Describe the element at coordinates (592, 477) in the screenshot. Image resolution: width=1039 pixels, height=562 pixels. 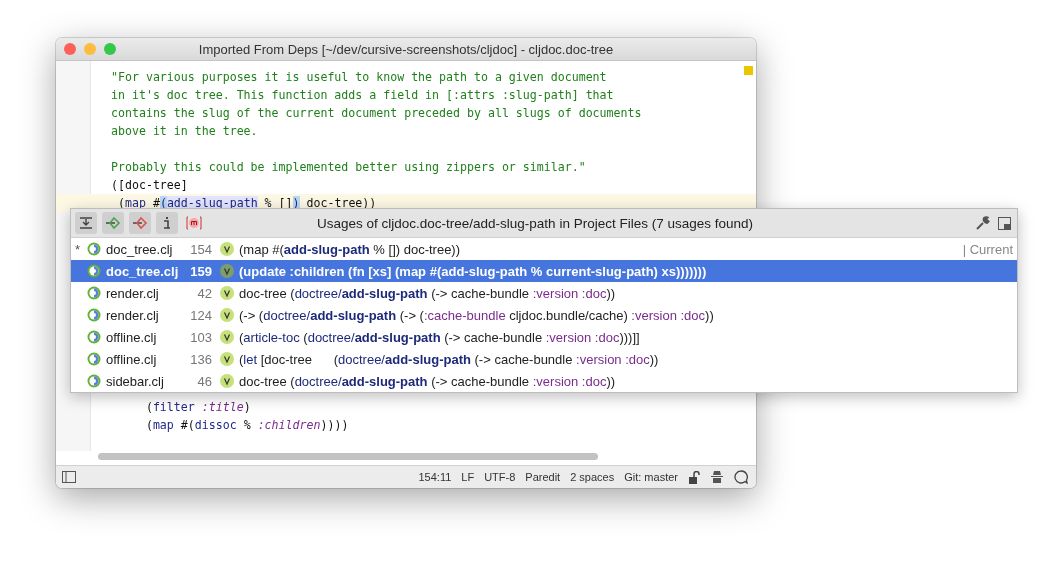
I see `status-item: 2 spaces` at that location.